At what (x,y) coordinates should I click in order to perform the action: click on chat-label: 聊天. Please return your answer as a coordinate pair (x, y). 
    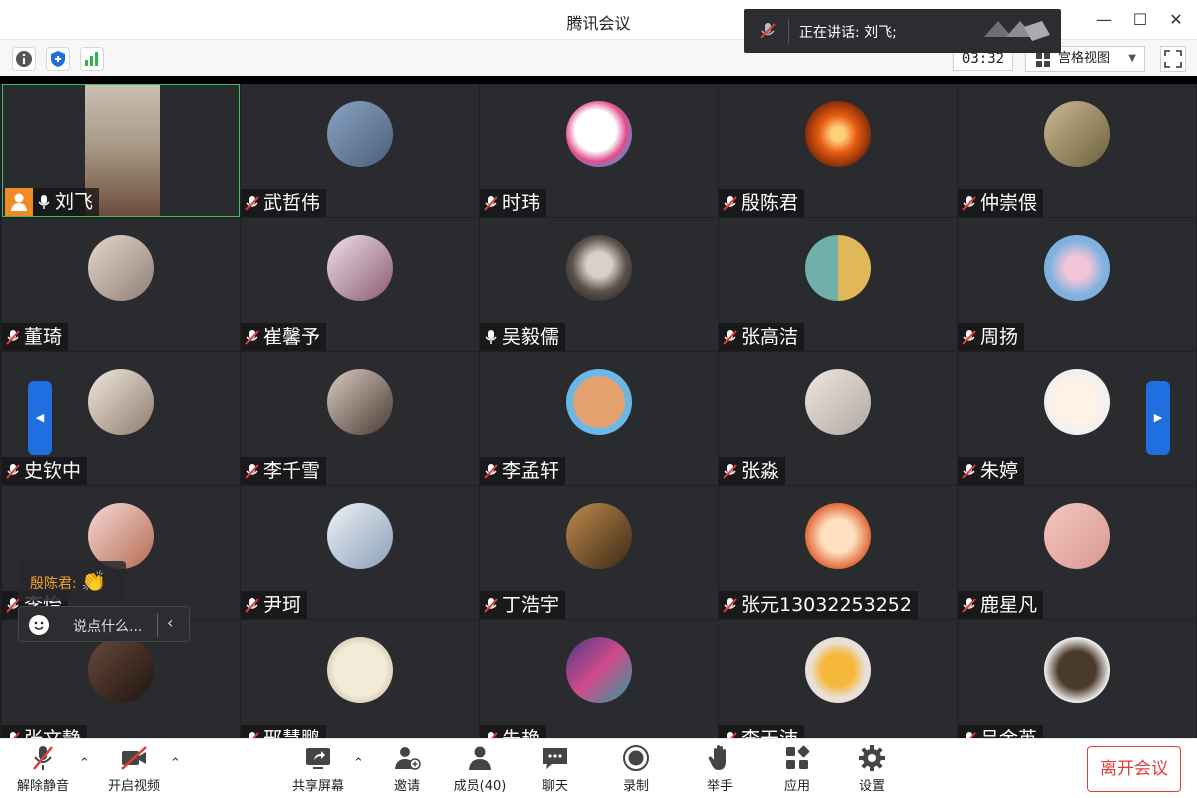
    Looking at the image, I should click on (554, 786).